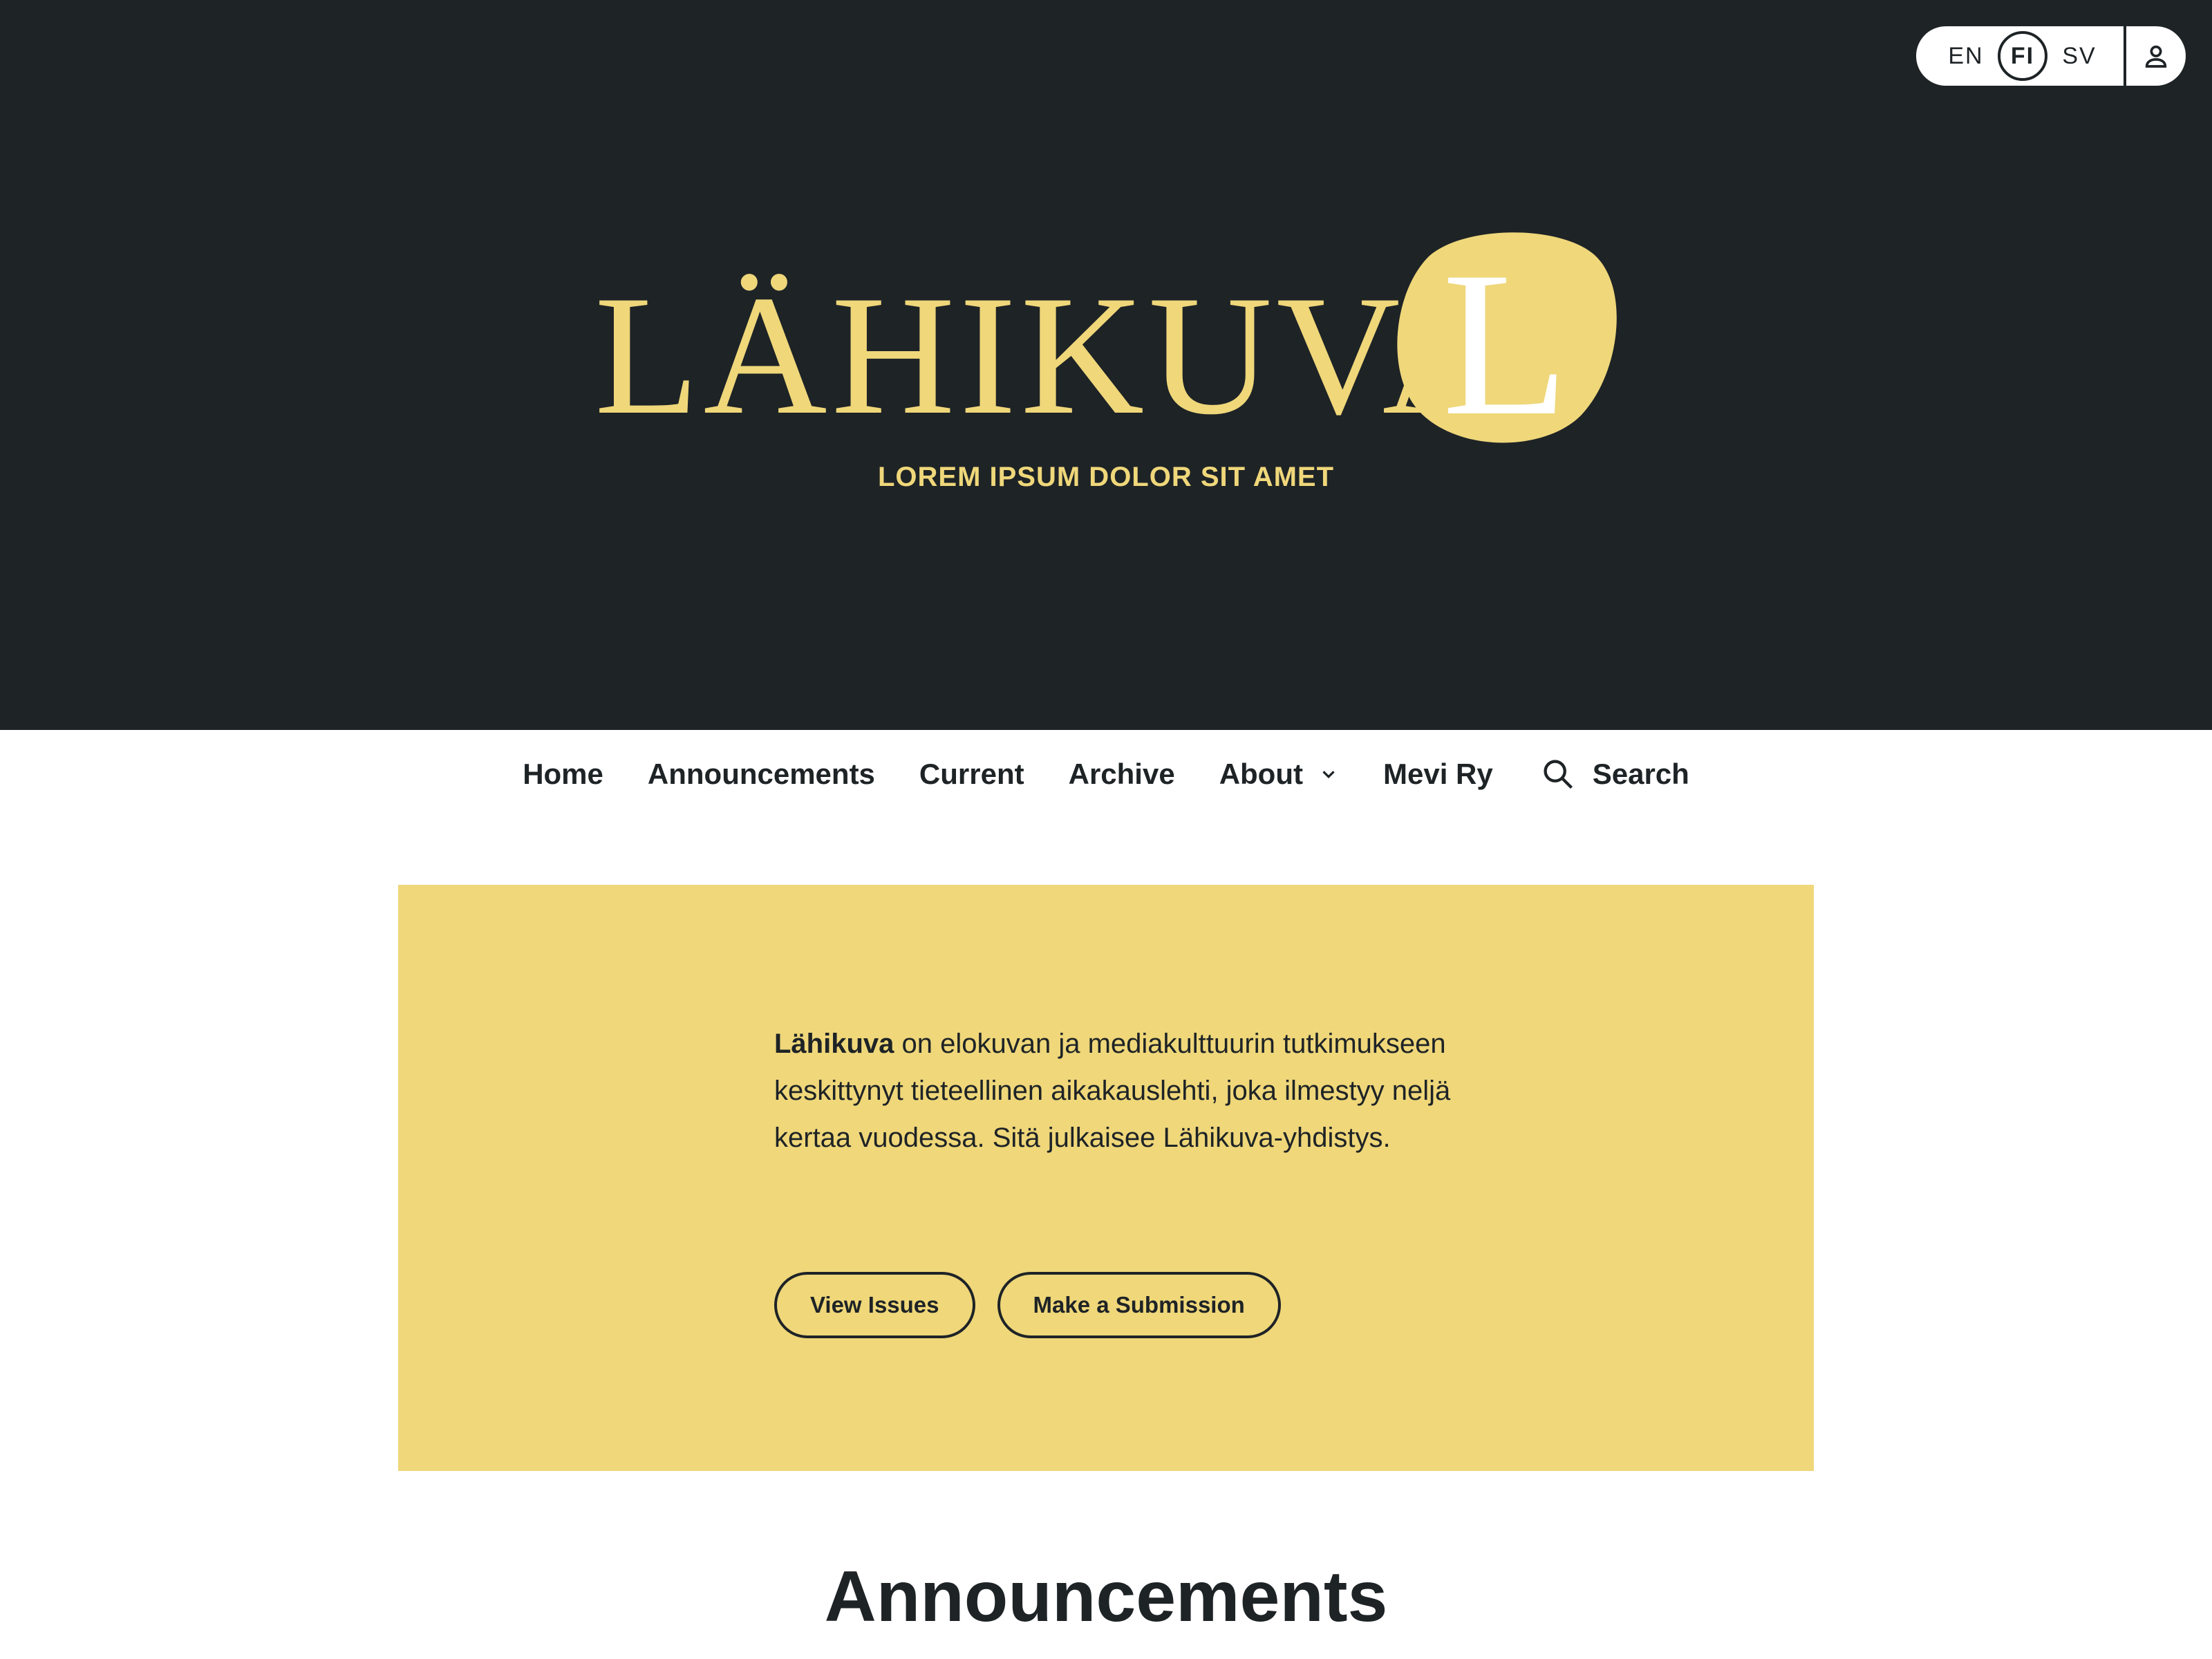  I want to click on nav-search: Search, so click(1614, 774).